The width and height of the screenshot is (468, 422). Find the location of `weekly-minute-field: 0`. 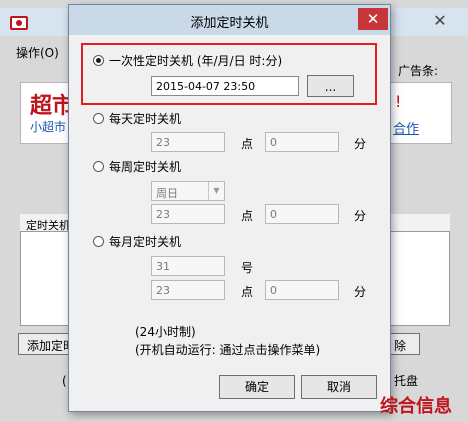

weekly-minute-field: 0 is located at coordinates (302, 214).